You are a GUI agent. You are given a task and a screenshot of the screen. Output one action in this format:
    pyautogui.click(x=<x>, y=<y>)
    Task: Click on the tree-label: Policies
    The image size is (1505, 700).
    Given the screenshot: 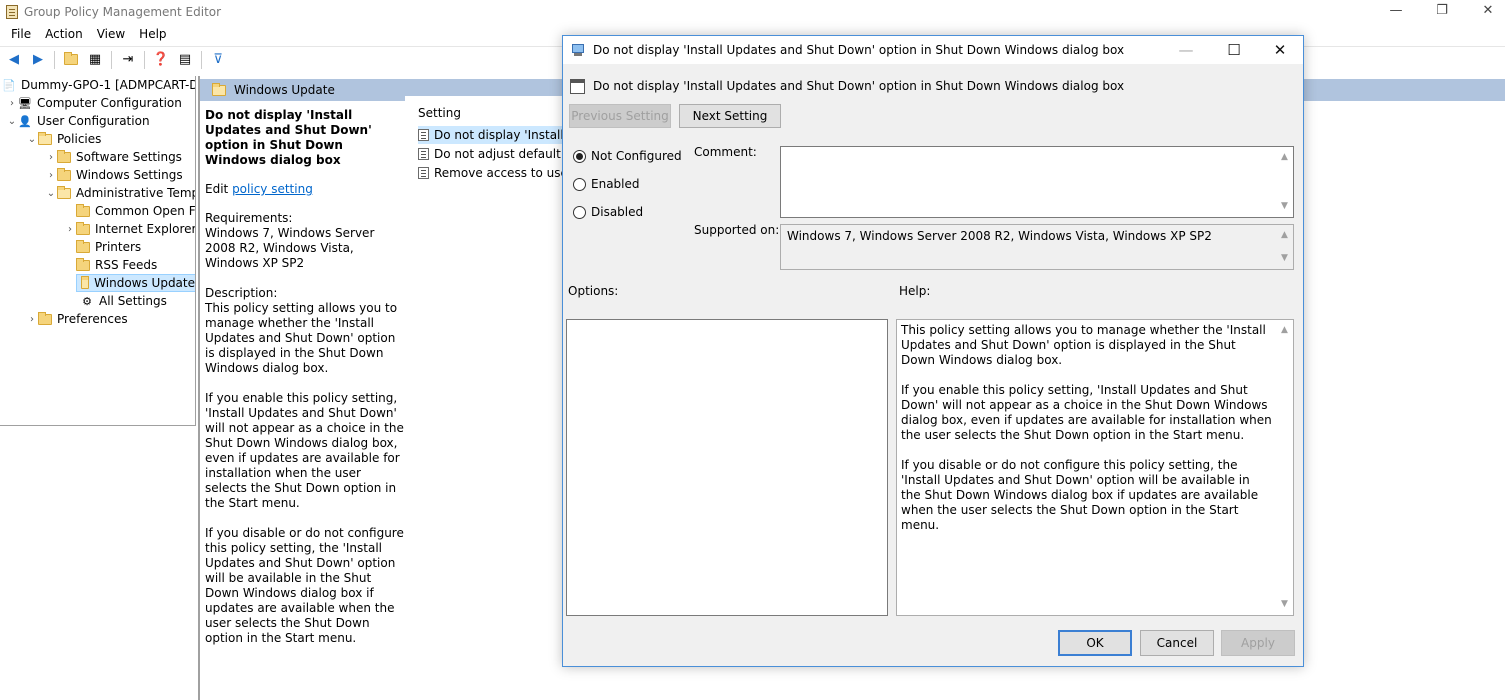 What is the action you would take?
    pyautogui.click(x=79, y=139)
    